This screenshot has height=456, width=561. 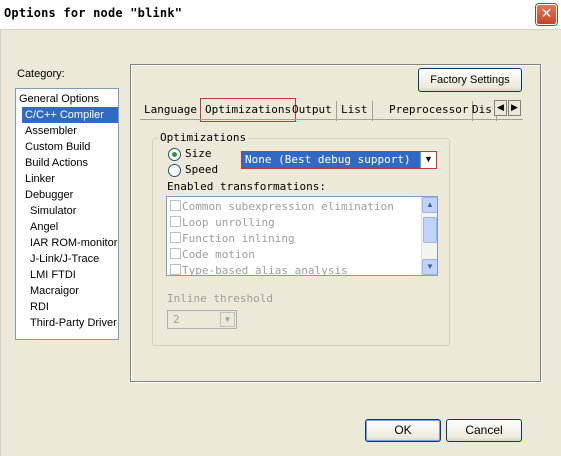 What do you see at coordinates (67, 131) in the screenshot?
I see `category-item: Assembler` at bounding box center [67, 131].